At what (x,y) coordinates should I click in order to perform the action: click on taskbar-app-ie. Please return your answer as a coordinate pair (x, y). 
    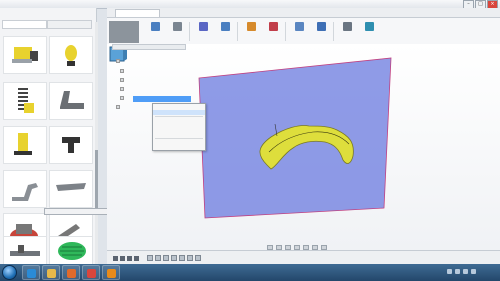
    Looking at the image, I should click on (31, 272).